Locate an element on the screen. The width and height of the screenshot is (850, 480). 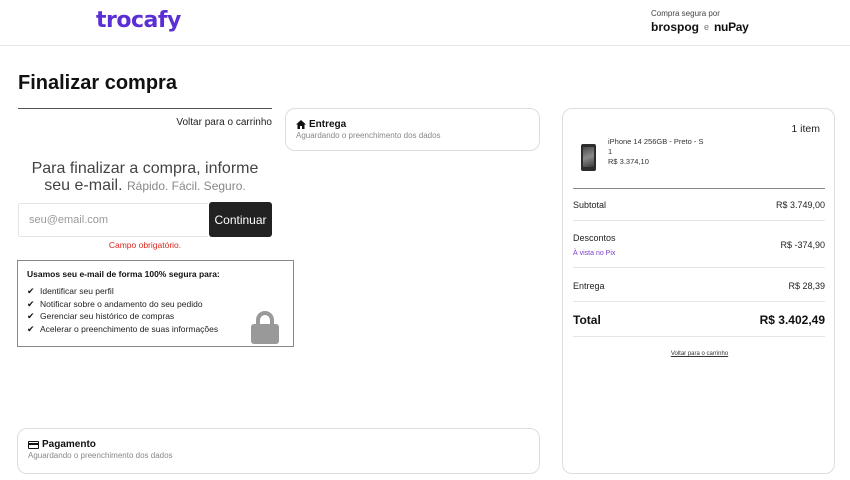
lock-icon is located at coordinates (265, 327).